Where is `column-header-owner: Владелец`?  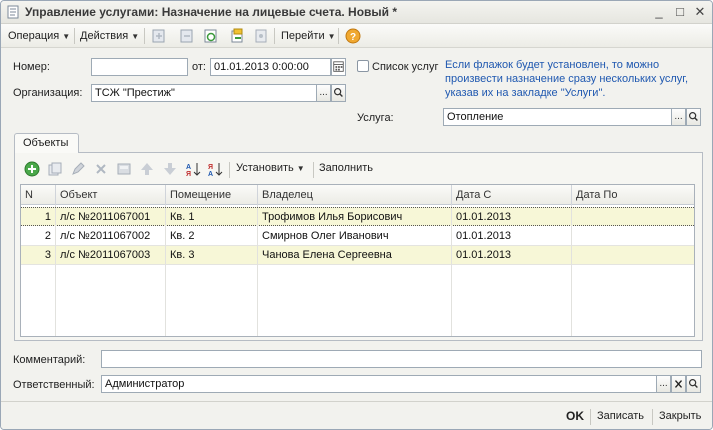
column-header-owner: Владелец is located at coordinates (355, 195).